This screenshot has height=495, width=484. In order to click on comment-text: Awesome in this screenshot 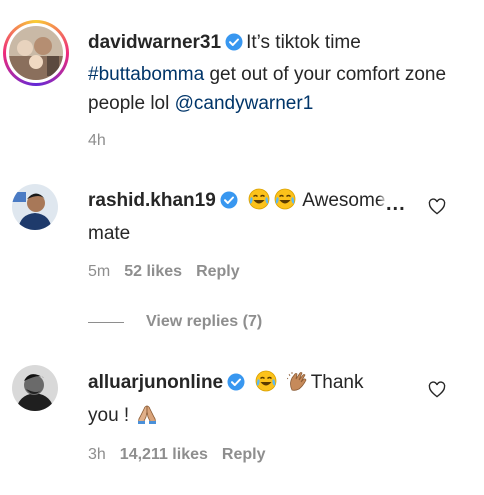, I will do `click(344, 200)`.